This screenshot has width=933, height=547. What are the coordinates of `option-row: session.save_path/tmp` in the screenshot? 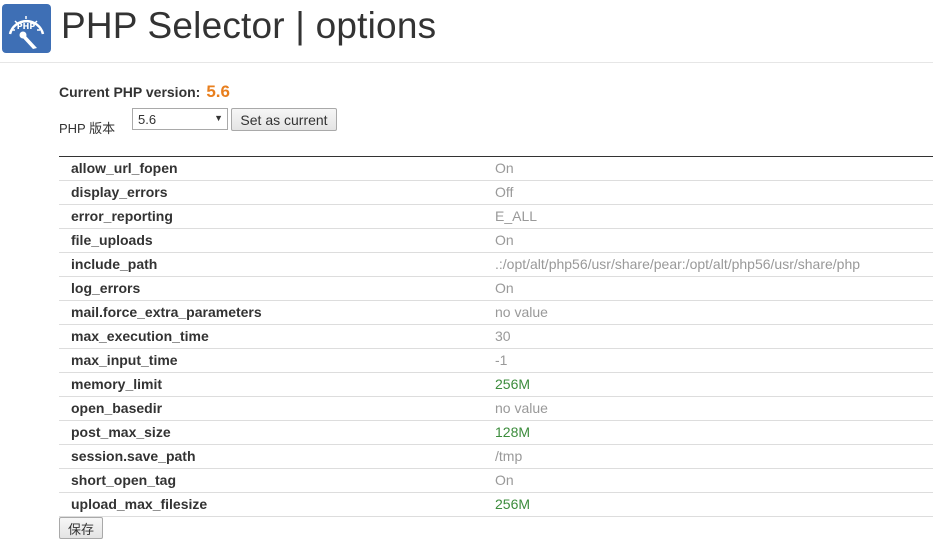 It's located at (496, 457).